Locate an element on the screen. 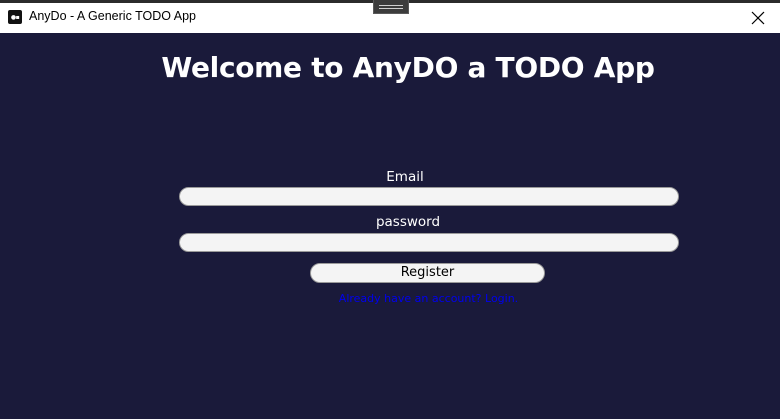 This screenshot has height=419, width=780. register-button: Register is located at coordinates (427, 273).